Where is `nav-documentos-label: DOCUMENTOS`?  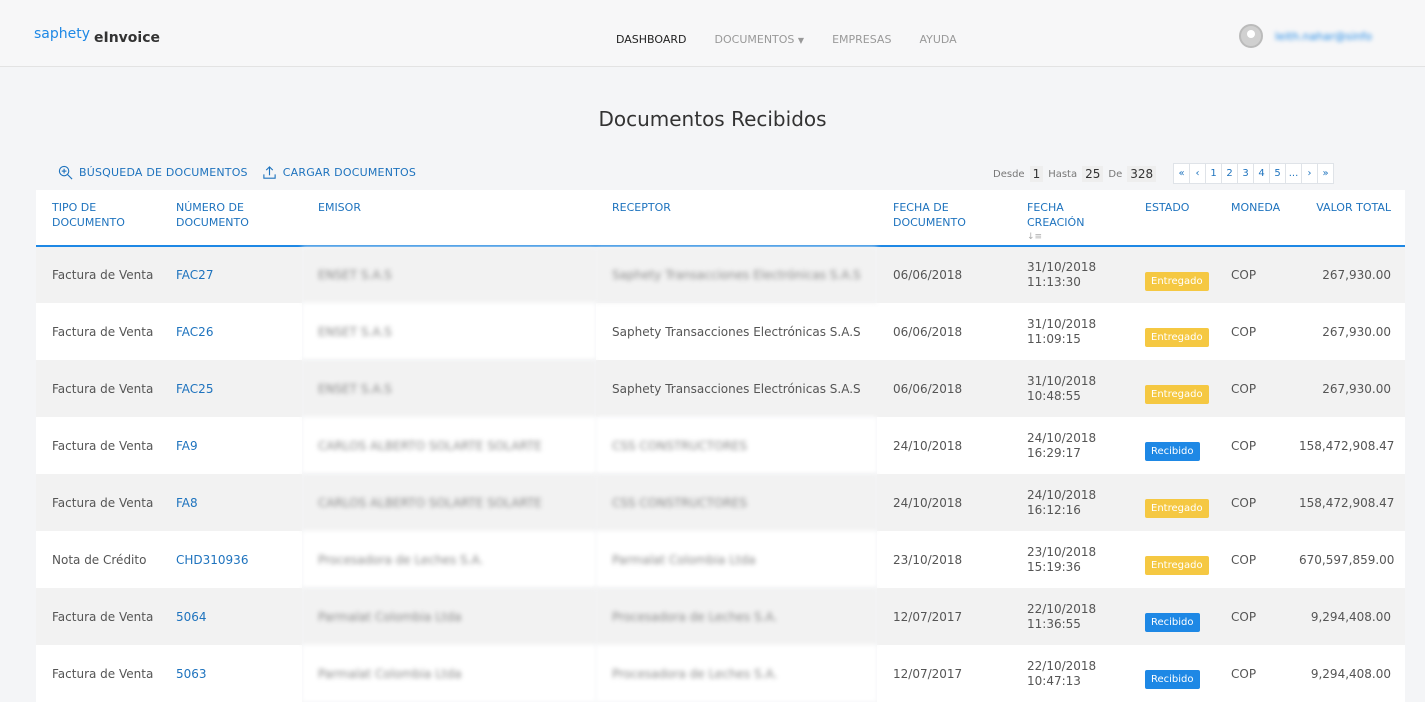 nav-documentos-label: DOCUMENTOS is located at coordinates (754, 39).